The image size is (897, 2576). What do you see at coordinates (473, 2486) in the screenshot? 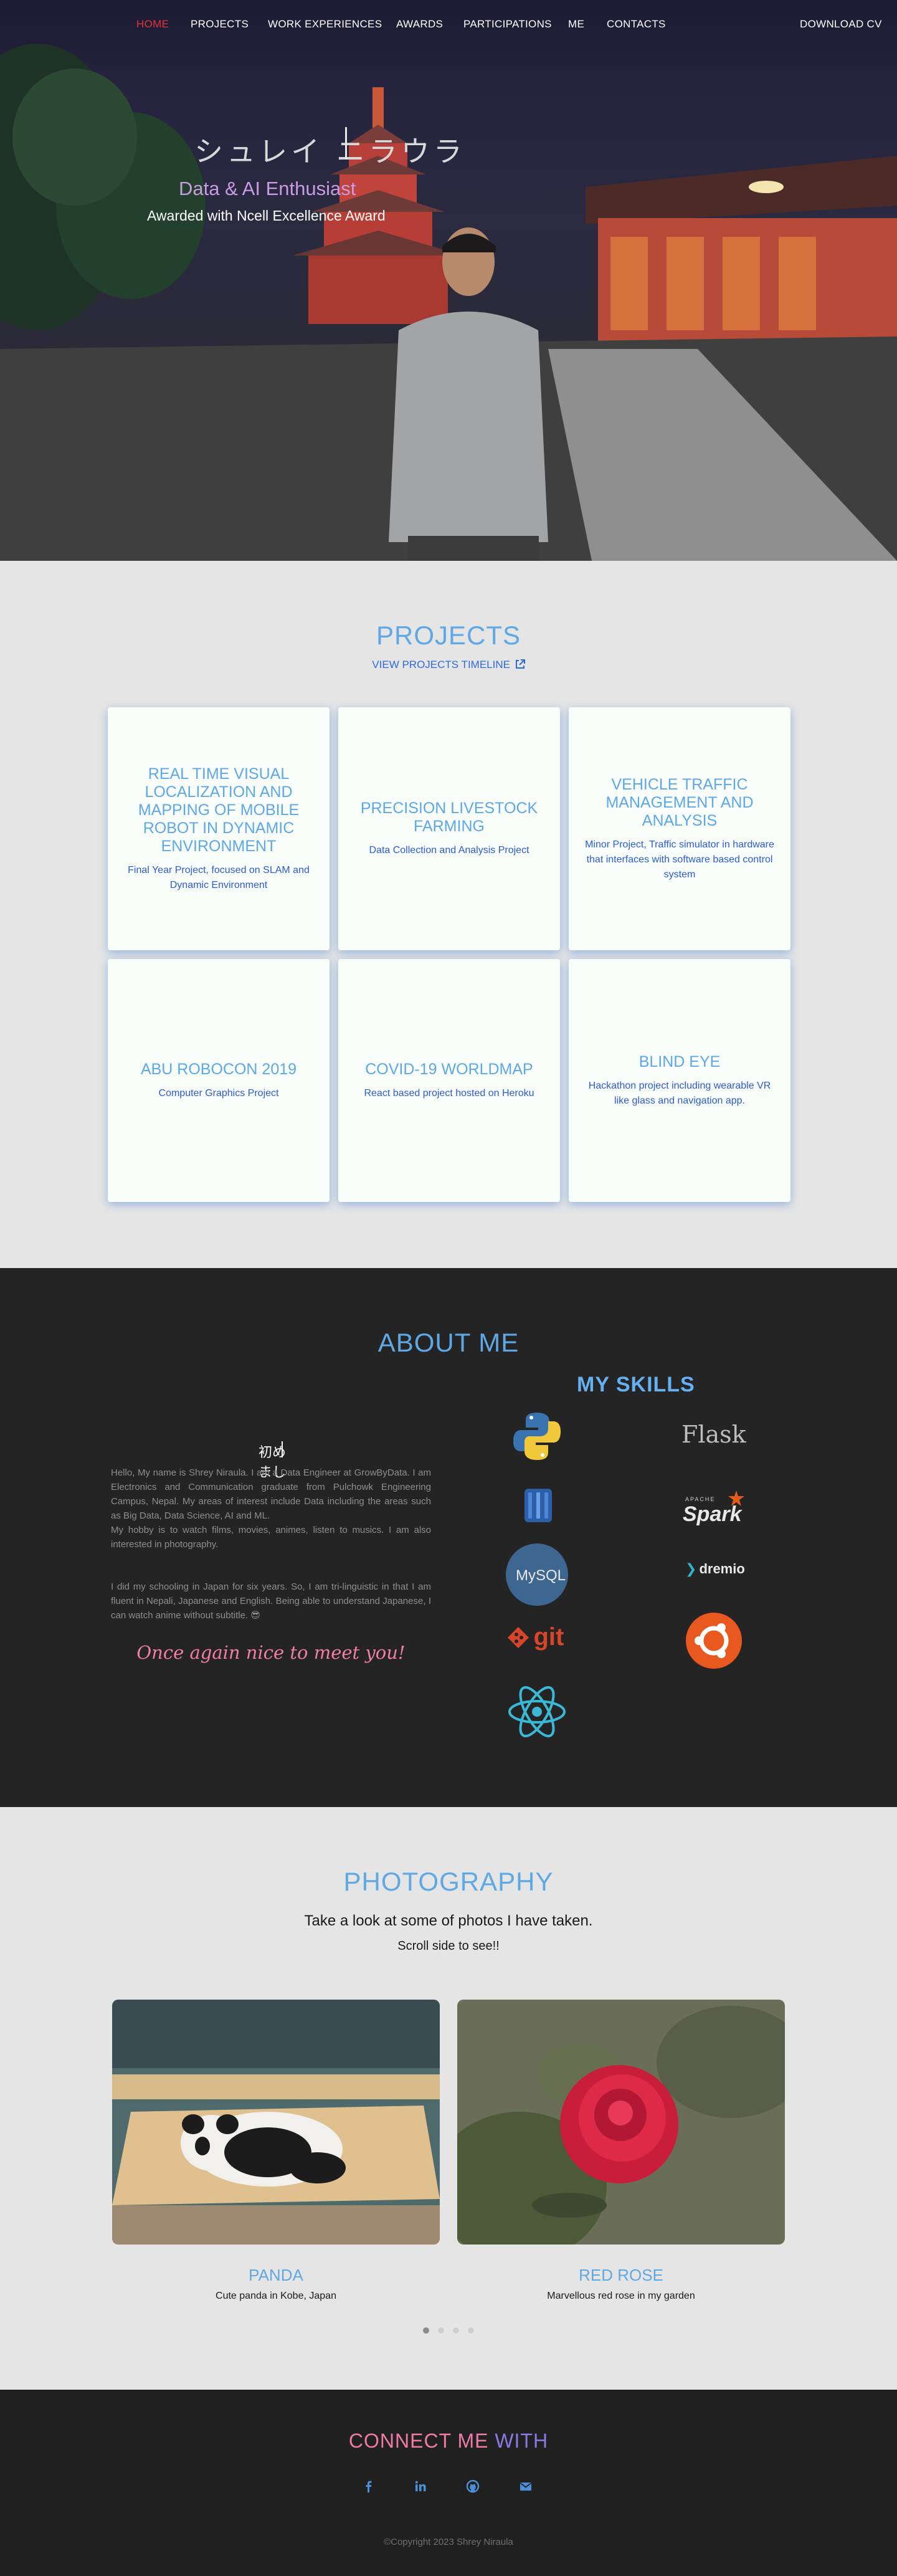
I see `github-icon` at bounding box center [473, 2486].